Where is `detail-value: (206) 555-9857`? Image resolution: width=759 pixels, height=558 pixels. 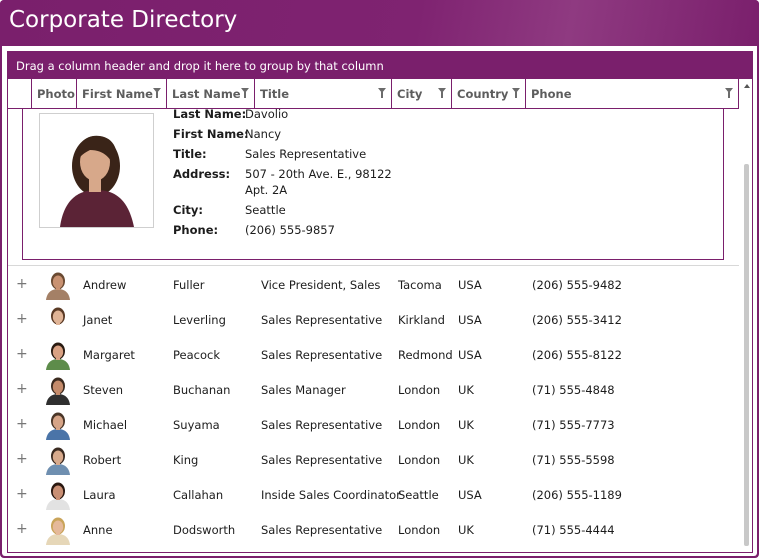 detail-value: (206) 555-9857 is located at coordinates (290, 230).